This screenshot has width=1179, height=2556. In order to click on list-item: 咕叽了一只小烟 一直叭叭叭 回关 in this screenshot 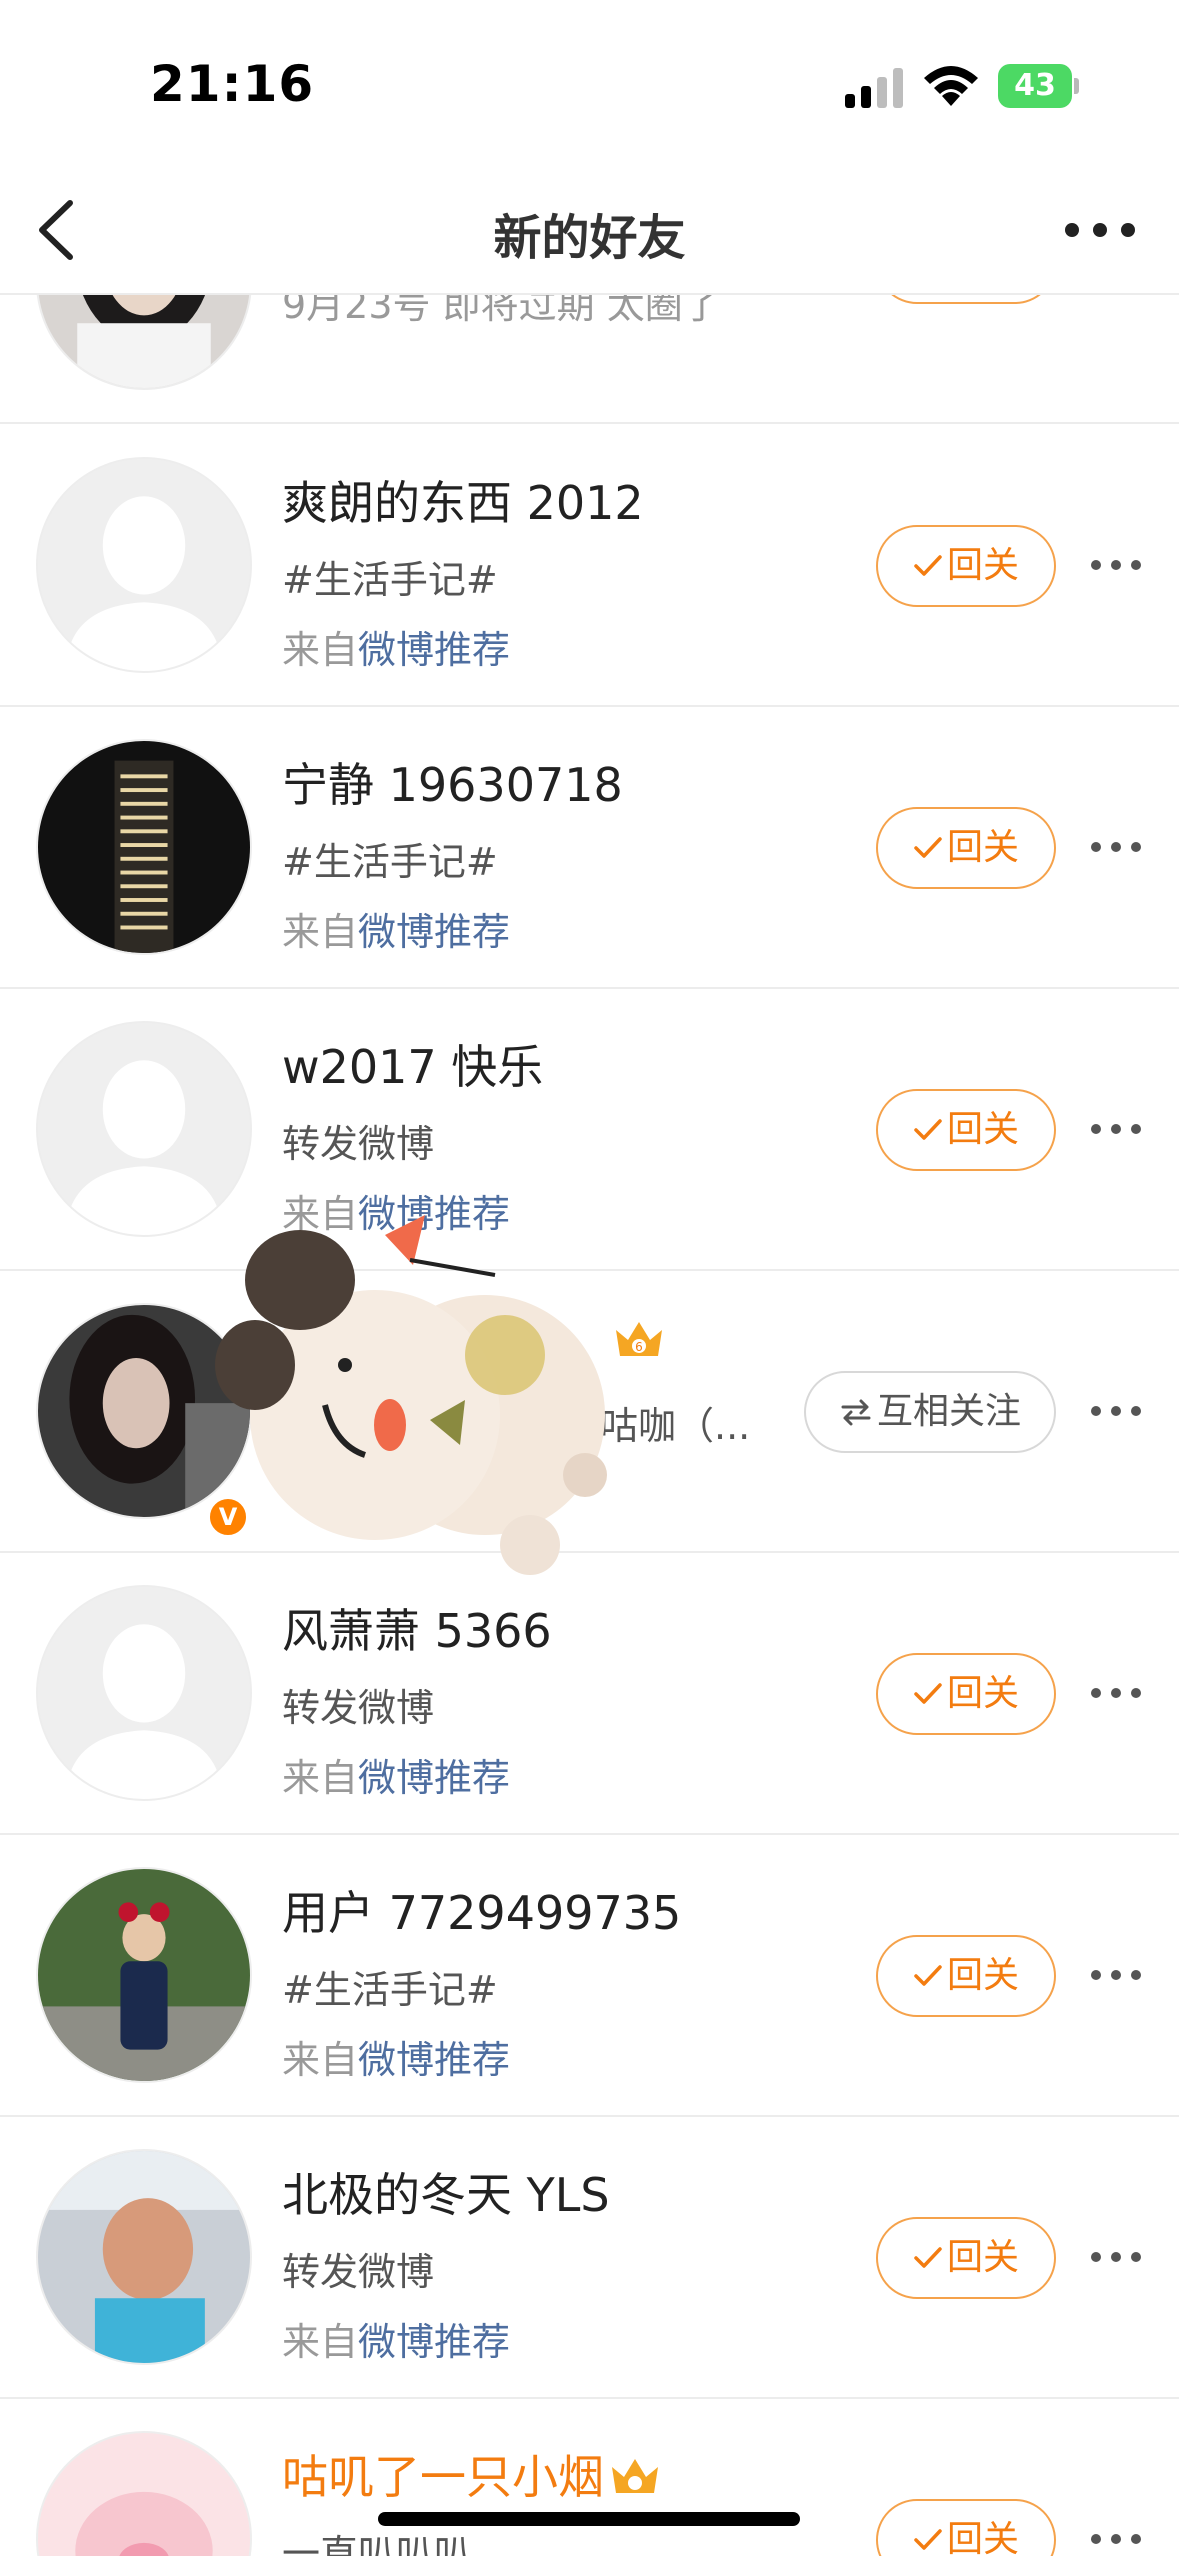, I will do `click(589, 2477)`.